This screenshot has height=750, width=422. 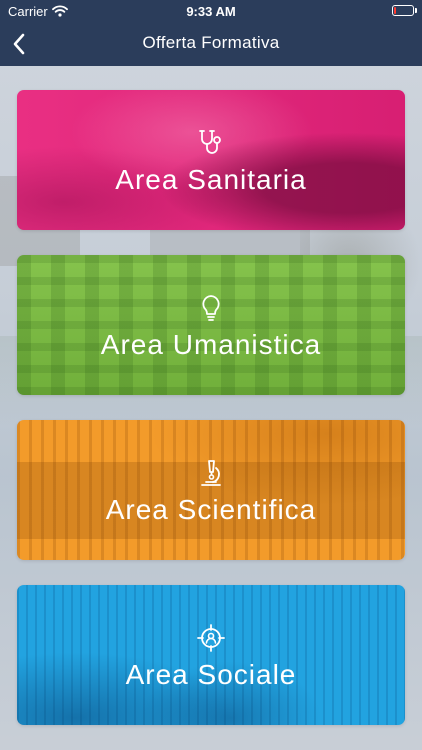 I want to click on header: Carrier 9:33 AM Offerta Formativa, so click(x=211, y=33).